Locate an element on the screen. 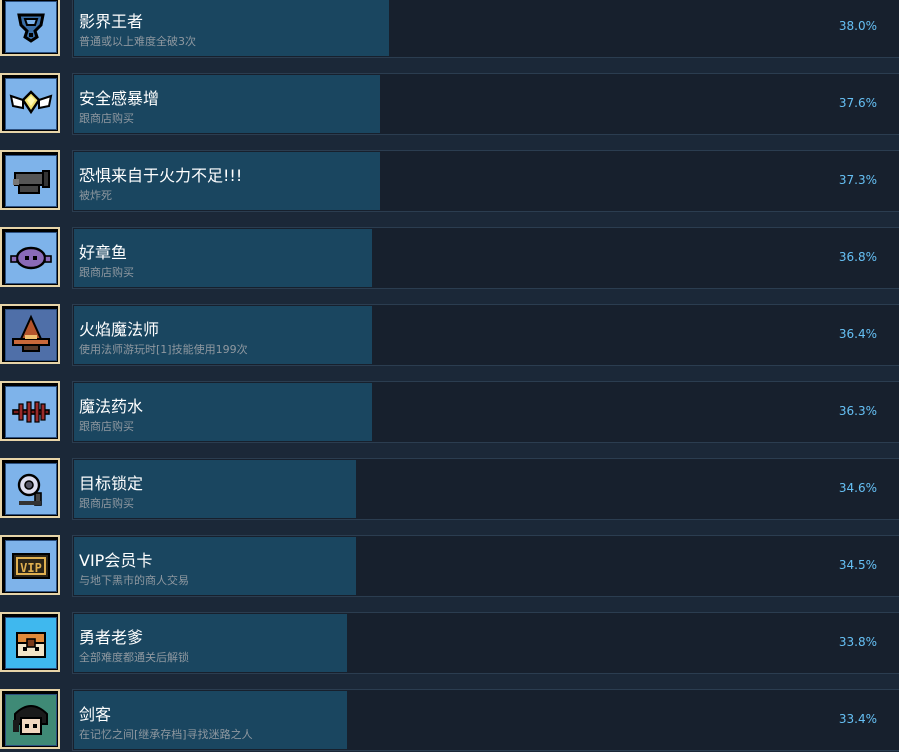 The height and width of the screenshot is (752, 899). achievement-title: 好章鱼 is located at coordinates (103, 252).